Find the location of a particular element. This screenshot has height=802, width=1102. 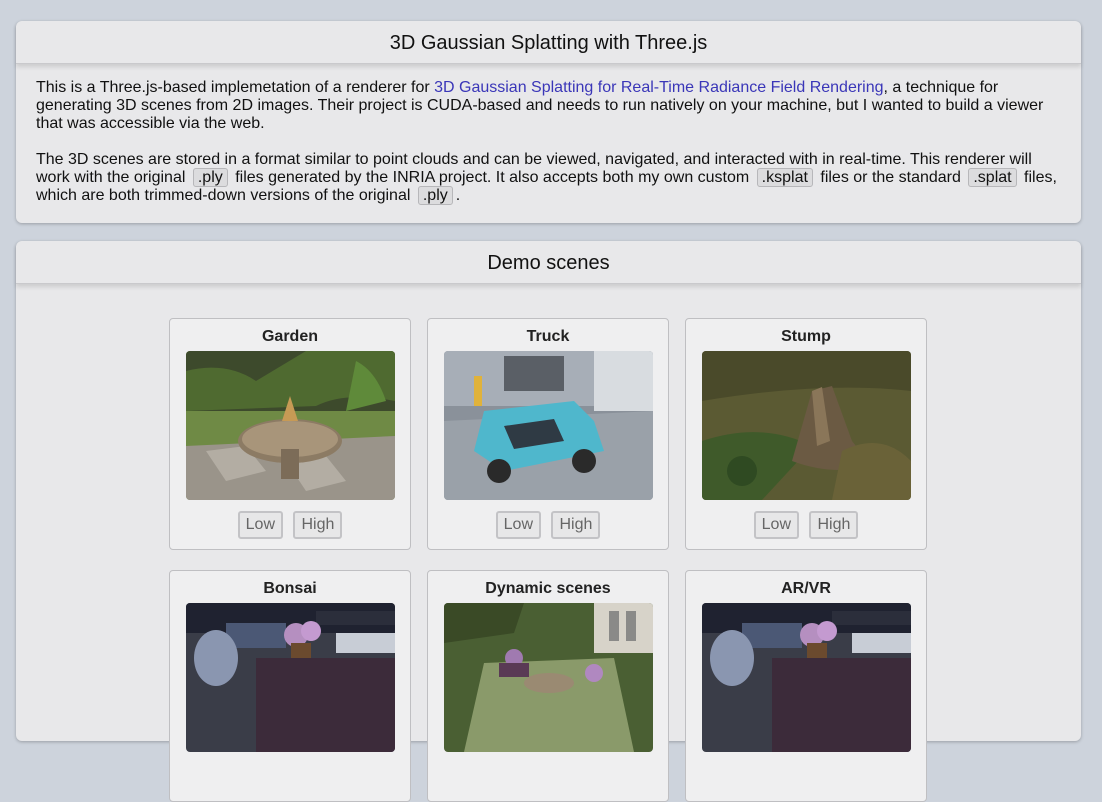

truck-thumbnail is located at coordinates (548, 425).